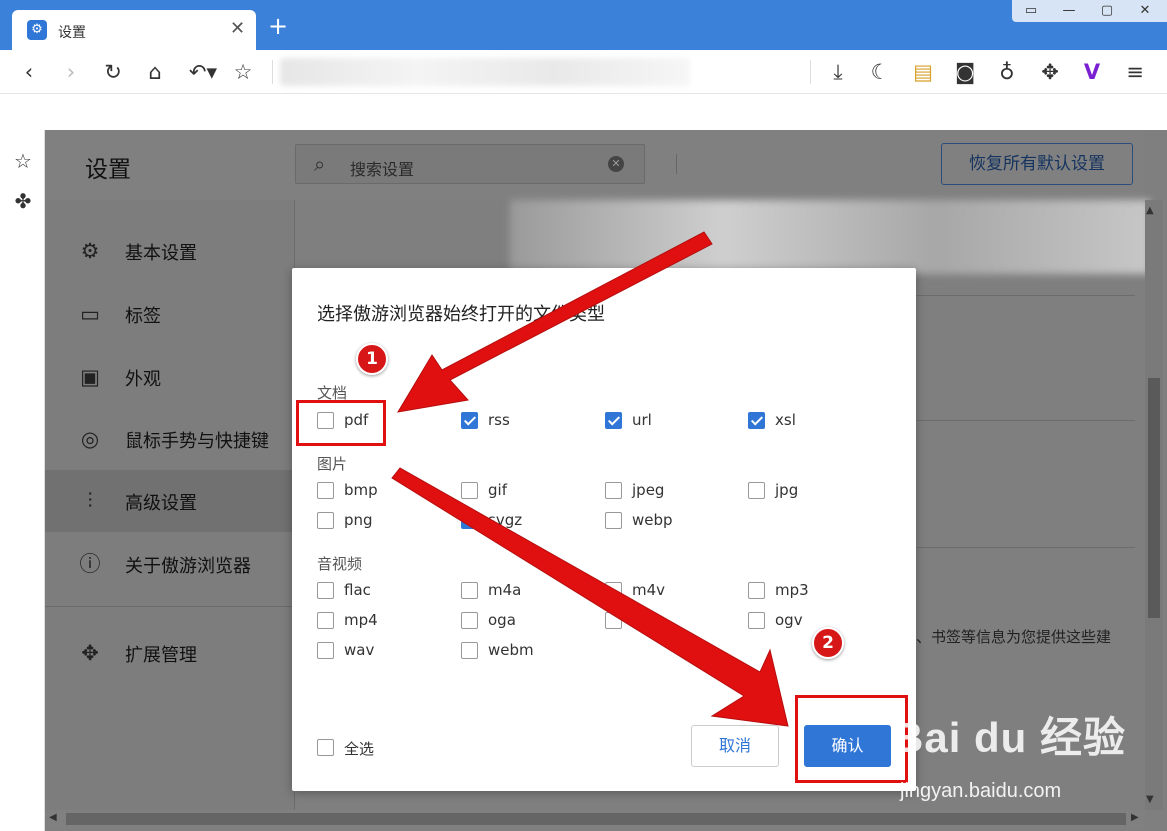 The image size is (1167, 831). Describe the element at coordinates (143, 316) in the screenshot. I see `nav-label: 标签` at that location.